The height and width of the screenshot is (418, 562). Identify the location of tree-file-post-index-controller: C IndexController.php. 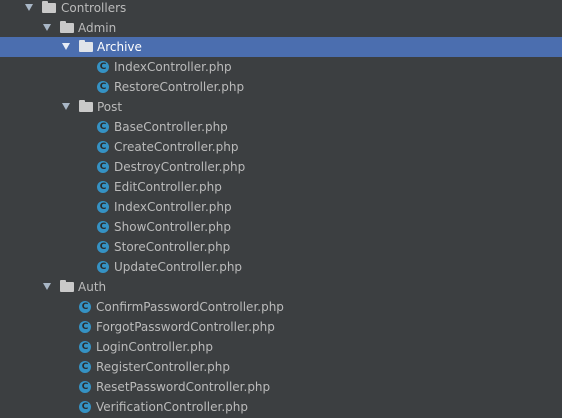
(281, 207).